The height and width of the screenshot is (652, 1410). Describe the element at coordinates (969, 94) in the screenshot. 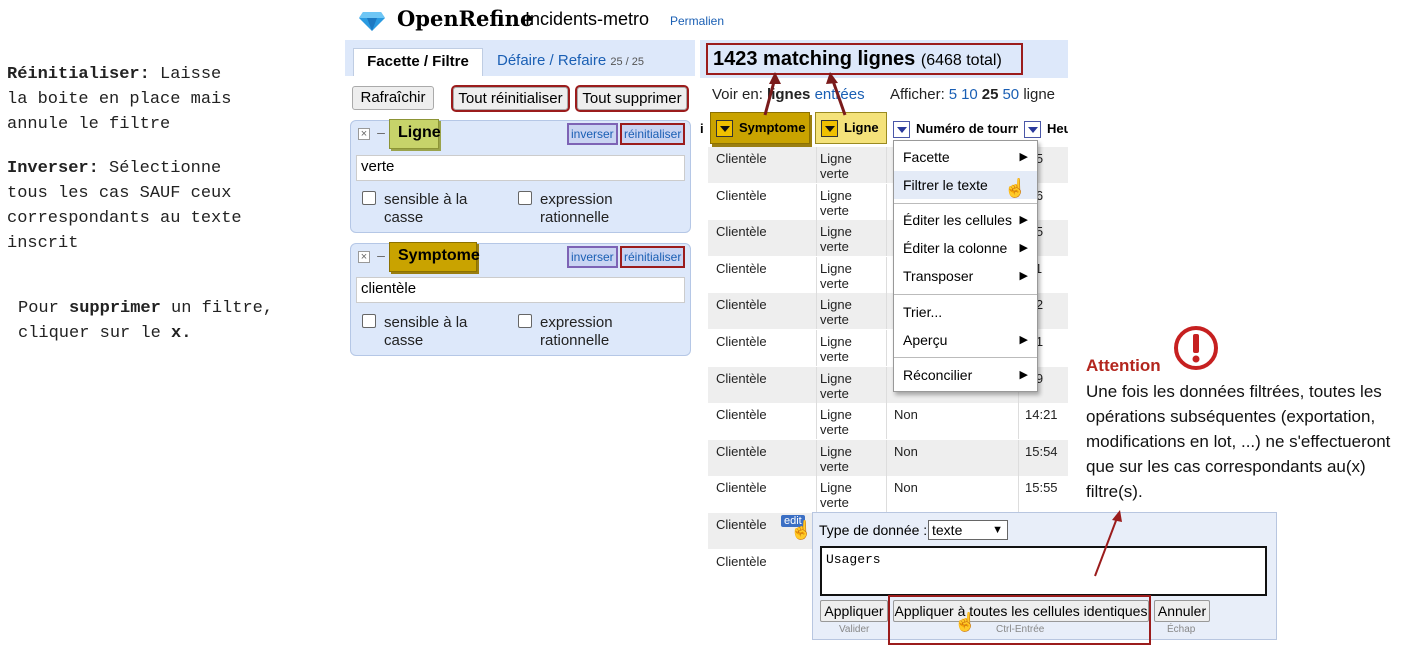

I see `page-size-10: 10` at that location.